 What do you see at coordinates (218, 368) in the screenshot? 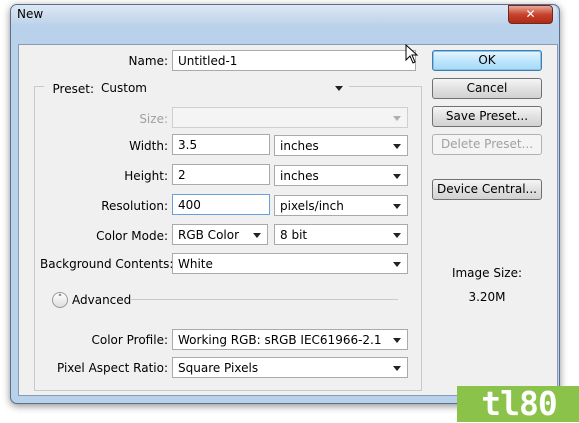
I see `pixel-aspect-ratio-value: Square Pixels` at bounding box center [218, 368].